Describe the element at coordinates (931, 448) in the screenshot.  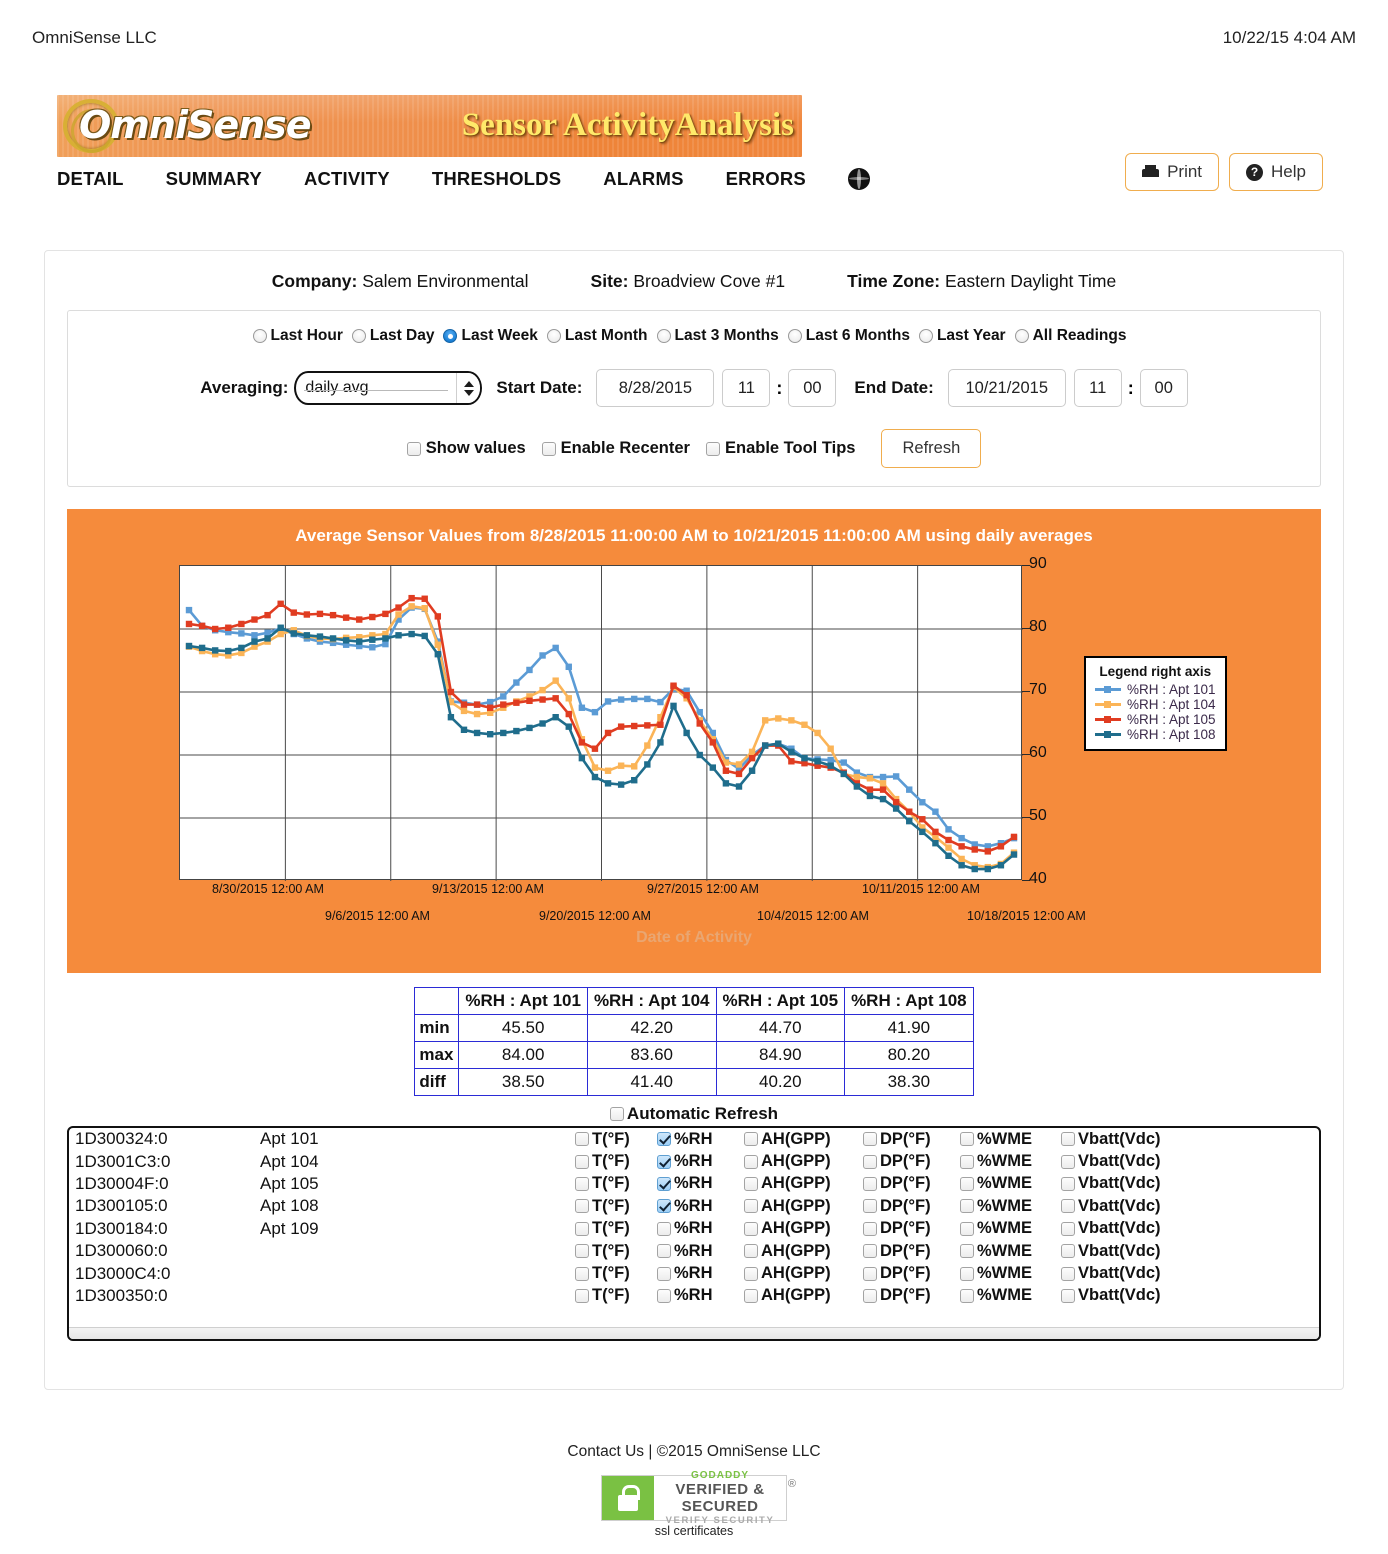
I see `refresh-button: Refresh` at that location.